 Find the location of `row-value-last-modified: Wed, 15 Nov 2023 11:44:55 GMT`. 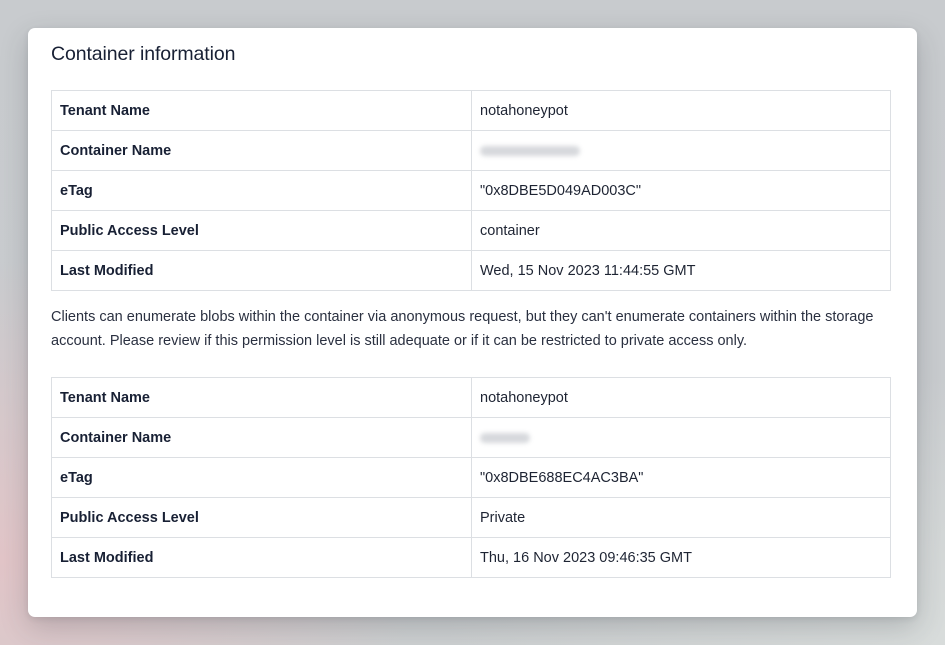

row-value-last-modified: Wed, 15 Nov 2023 11:44:55 GMT is located at coordinates (681, 270).